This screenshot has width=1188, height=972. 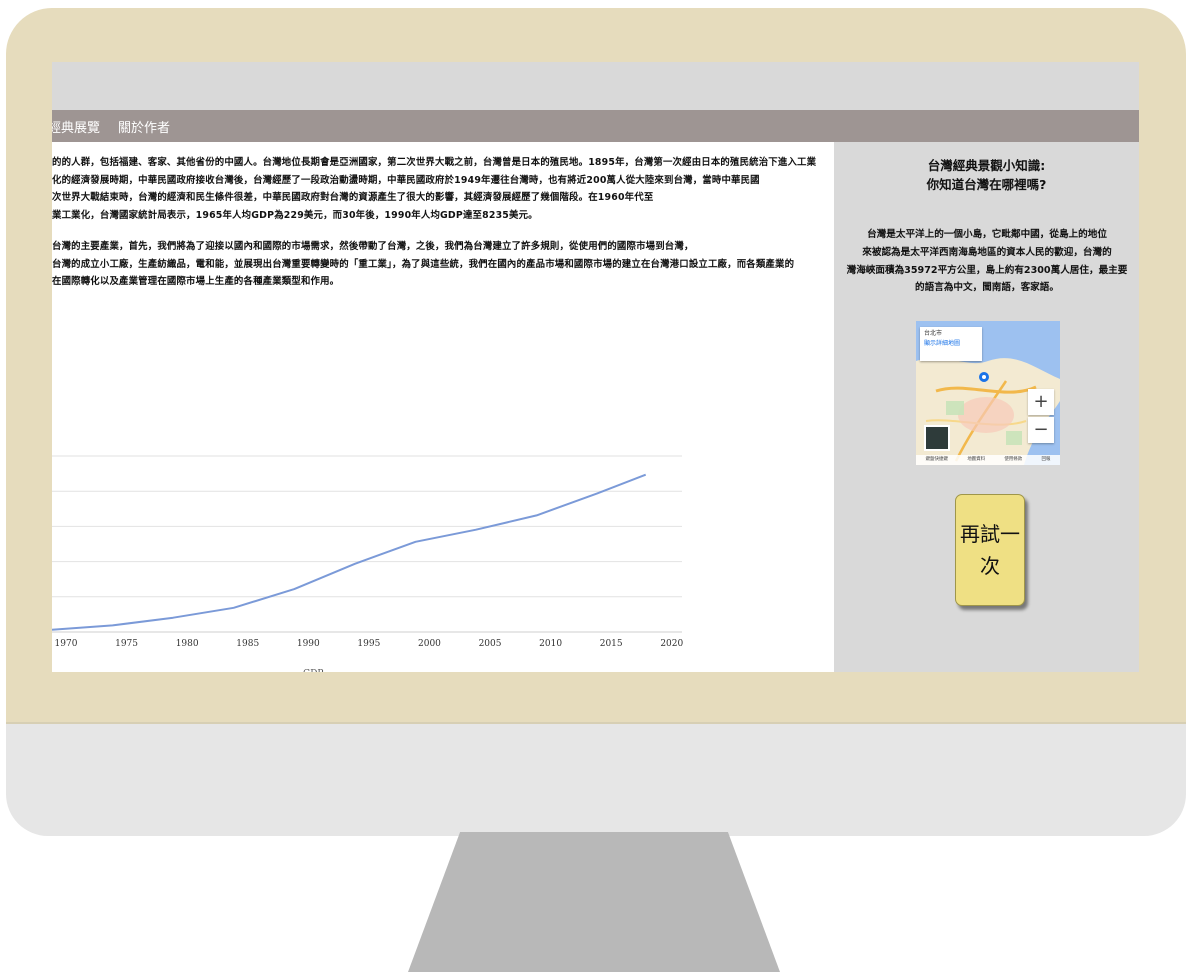 What do you see at coordinates (490, 644) in the screenshot?
I see `x-tick-label: 2005` at bounding box center [490, 644].